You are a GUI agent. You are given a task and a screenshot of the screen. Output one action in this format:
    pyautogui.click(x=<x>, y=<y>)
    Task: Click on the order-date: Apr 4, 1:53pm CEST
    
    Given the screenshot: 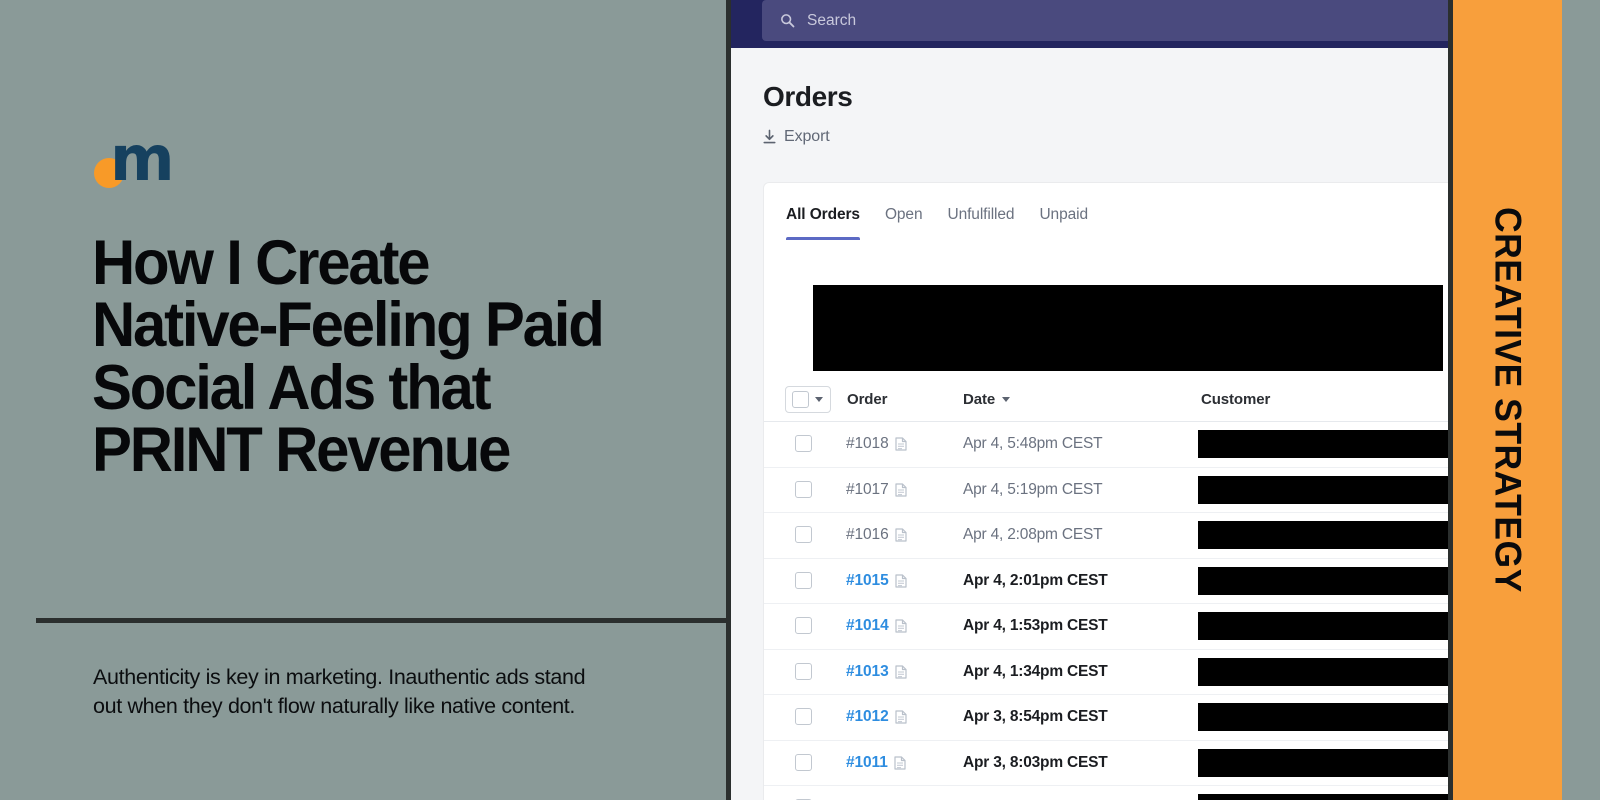 What is the action you would take?
    pyautogui.click(x=1035, y=625)
    